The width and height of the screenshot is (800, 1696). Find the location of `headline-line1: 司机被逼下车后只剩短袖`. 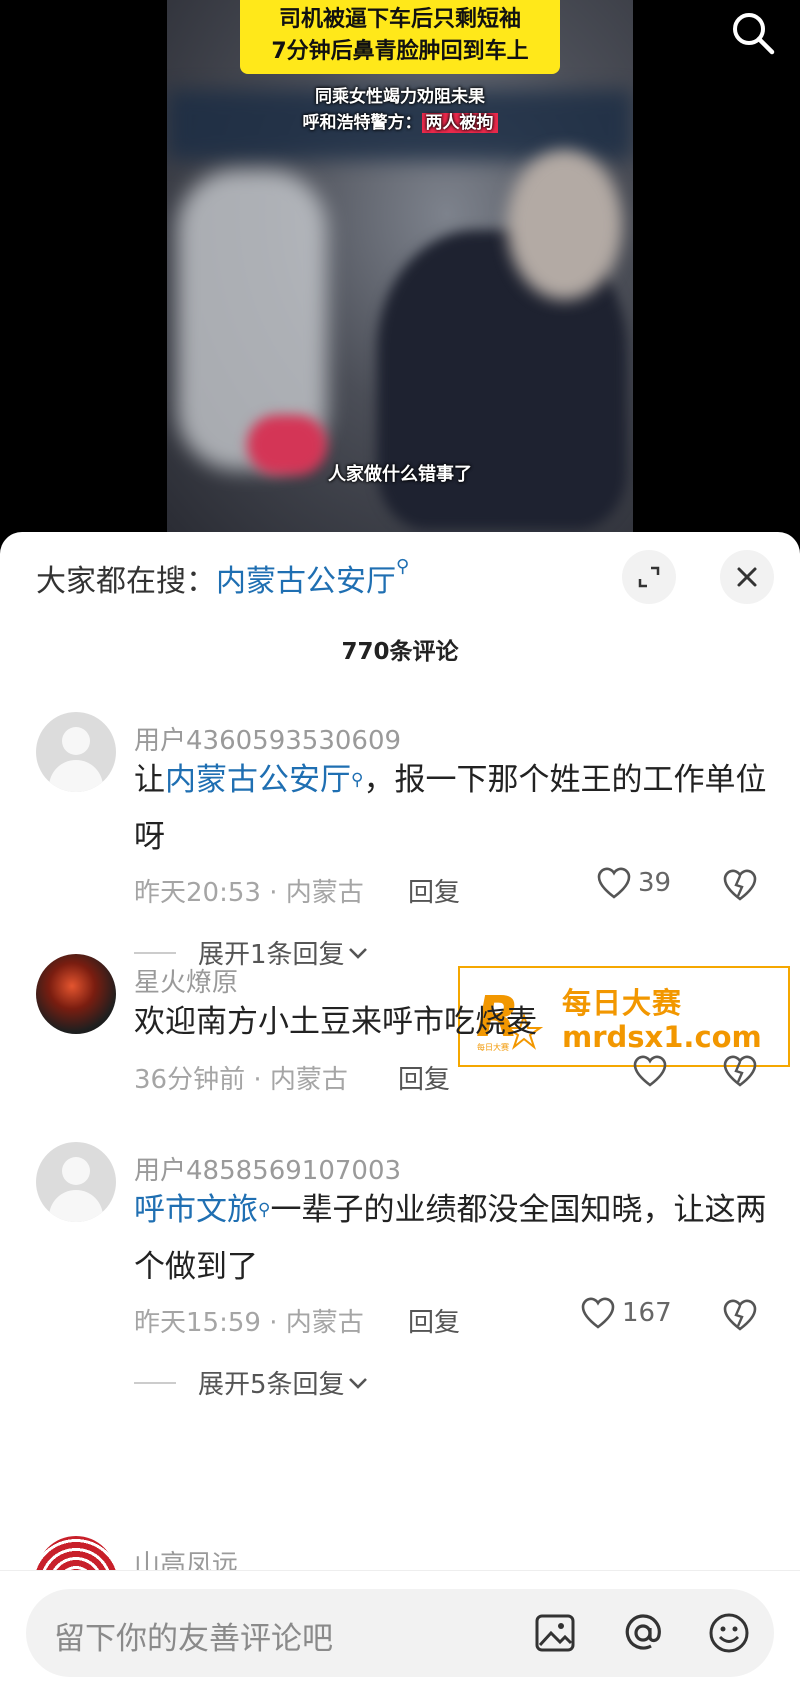

headline-line1: 司机被逼下车后只剩短袖 is located at coordinates (399, 19).